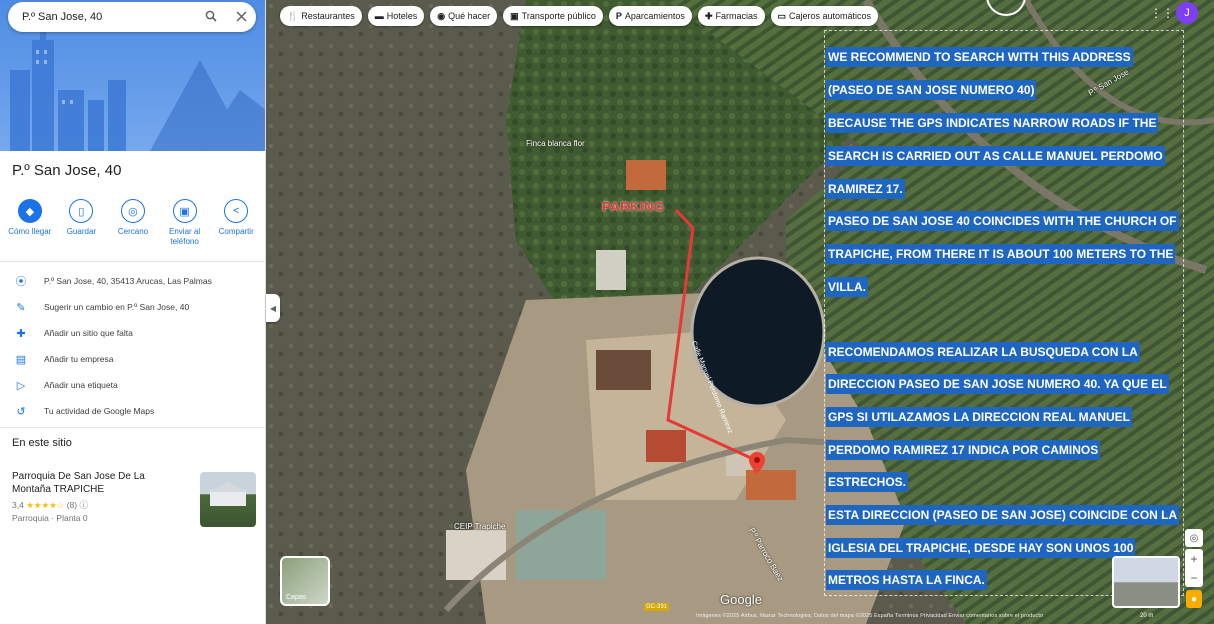  Describe the element at coordinates (99, 411) in the screenshot. I see `maps-activity-text: Tu actividad de Google Maps` at that location.